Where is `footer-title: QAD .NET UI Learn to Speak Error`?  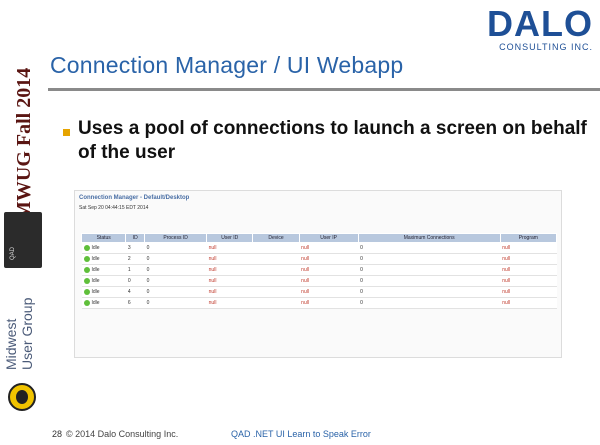 footer-title: QAD .NET UI Learn to Speak Error is located at coordinates (301, 434).